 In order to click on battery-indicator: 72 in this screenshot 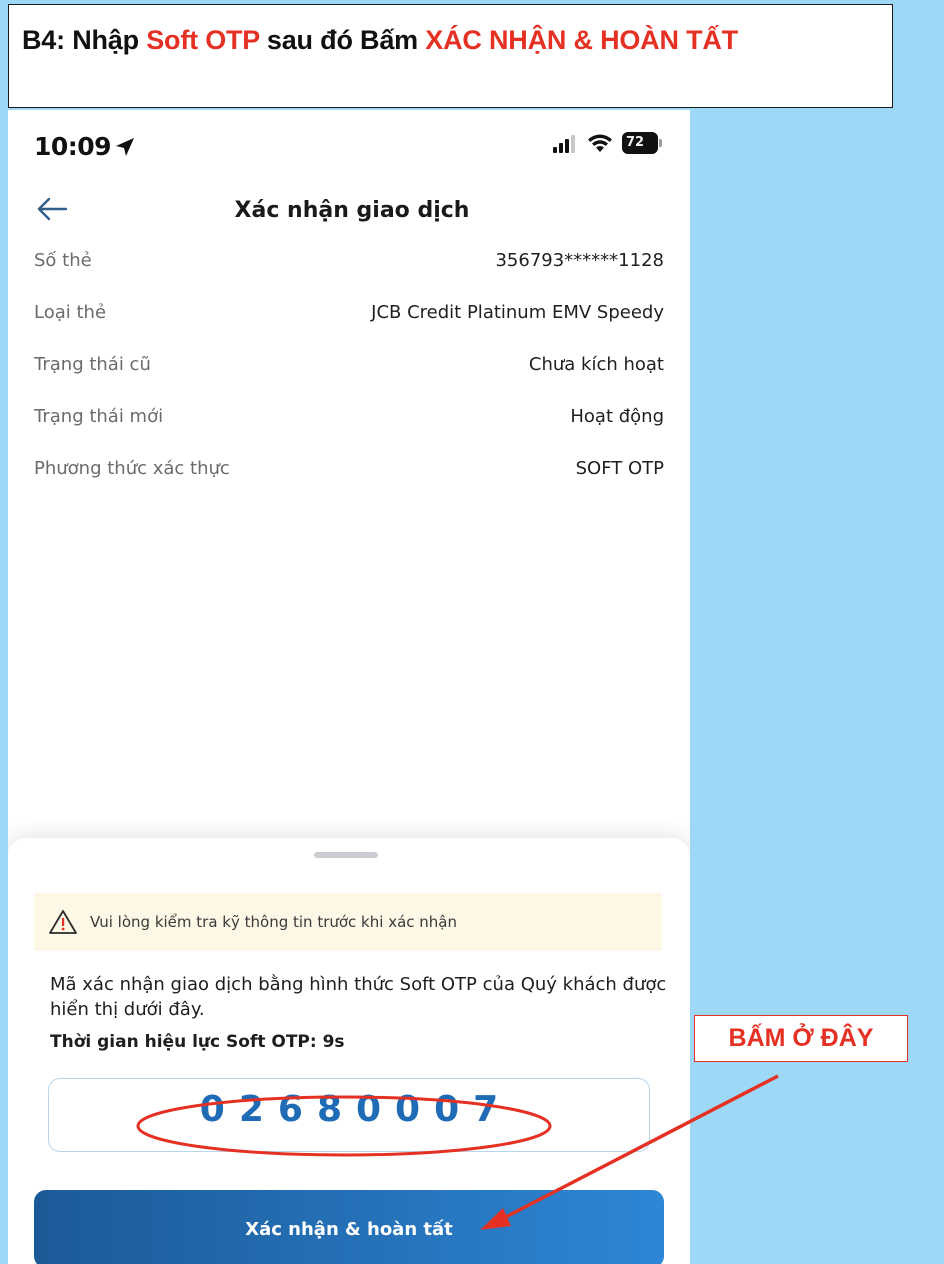, I will do `click(642, 143)`.